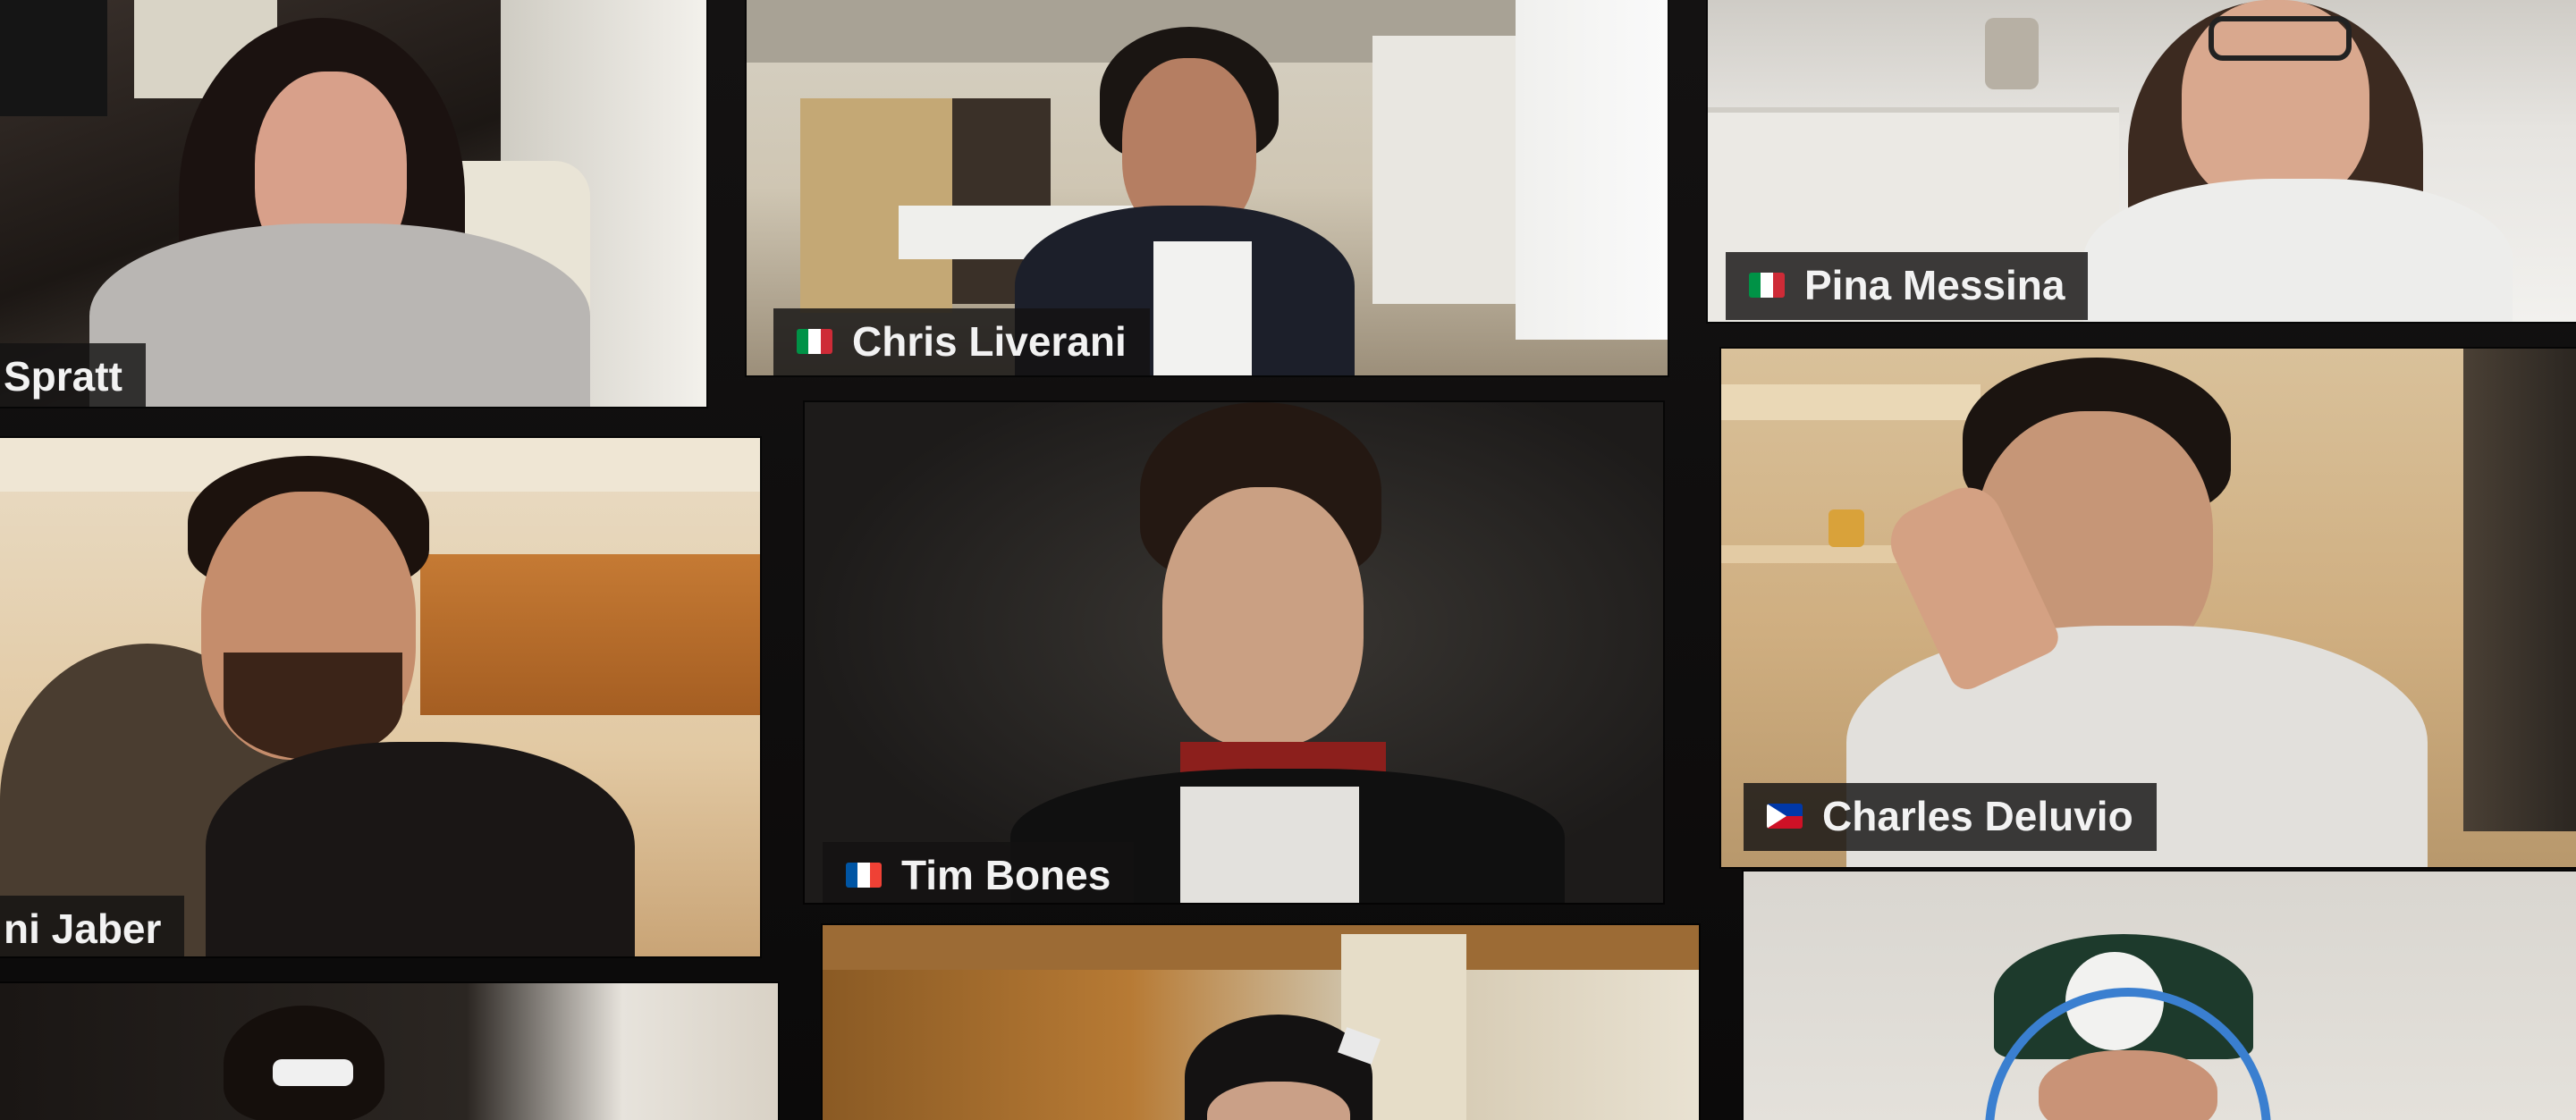 The image size is (2576, 1120). Describe the element at coordinates (1934, 285) in the screenshot. I see `participant-name: Pina Messina` at that location.